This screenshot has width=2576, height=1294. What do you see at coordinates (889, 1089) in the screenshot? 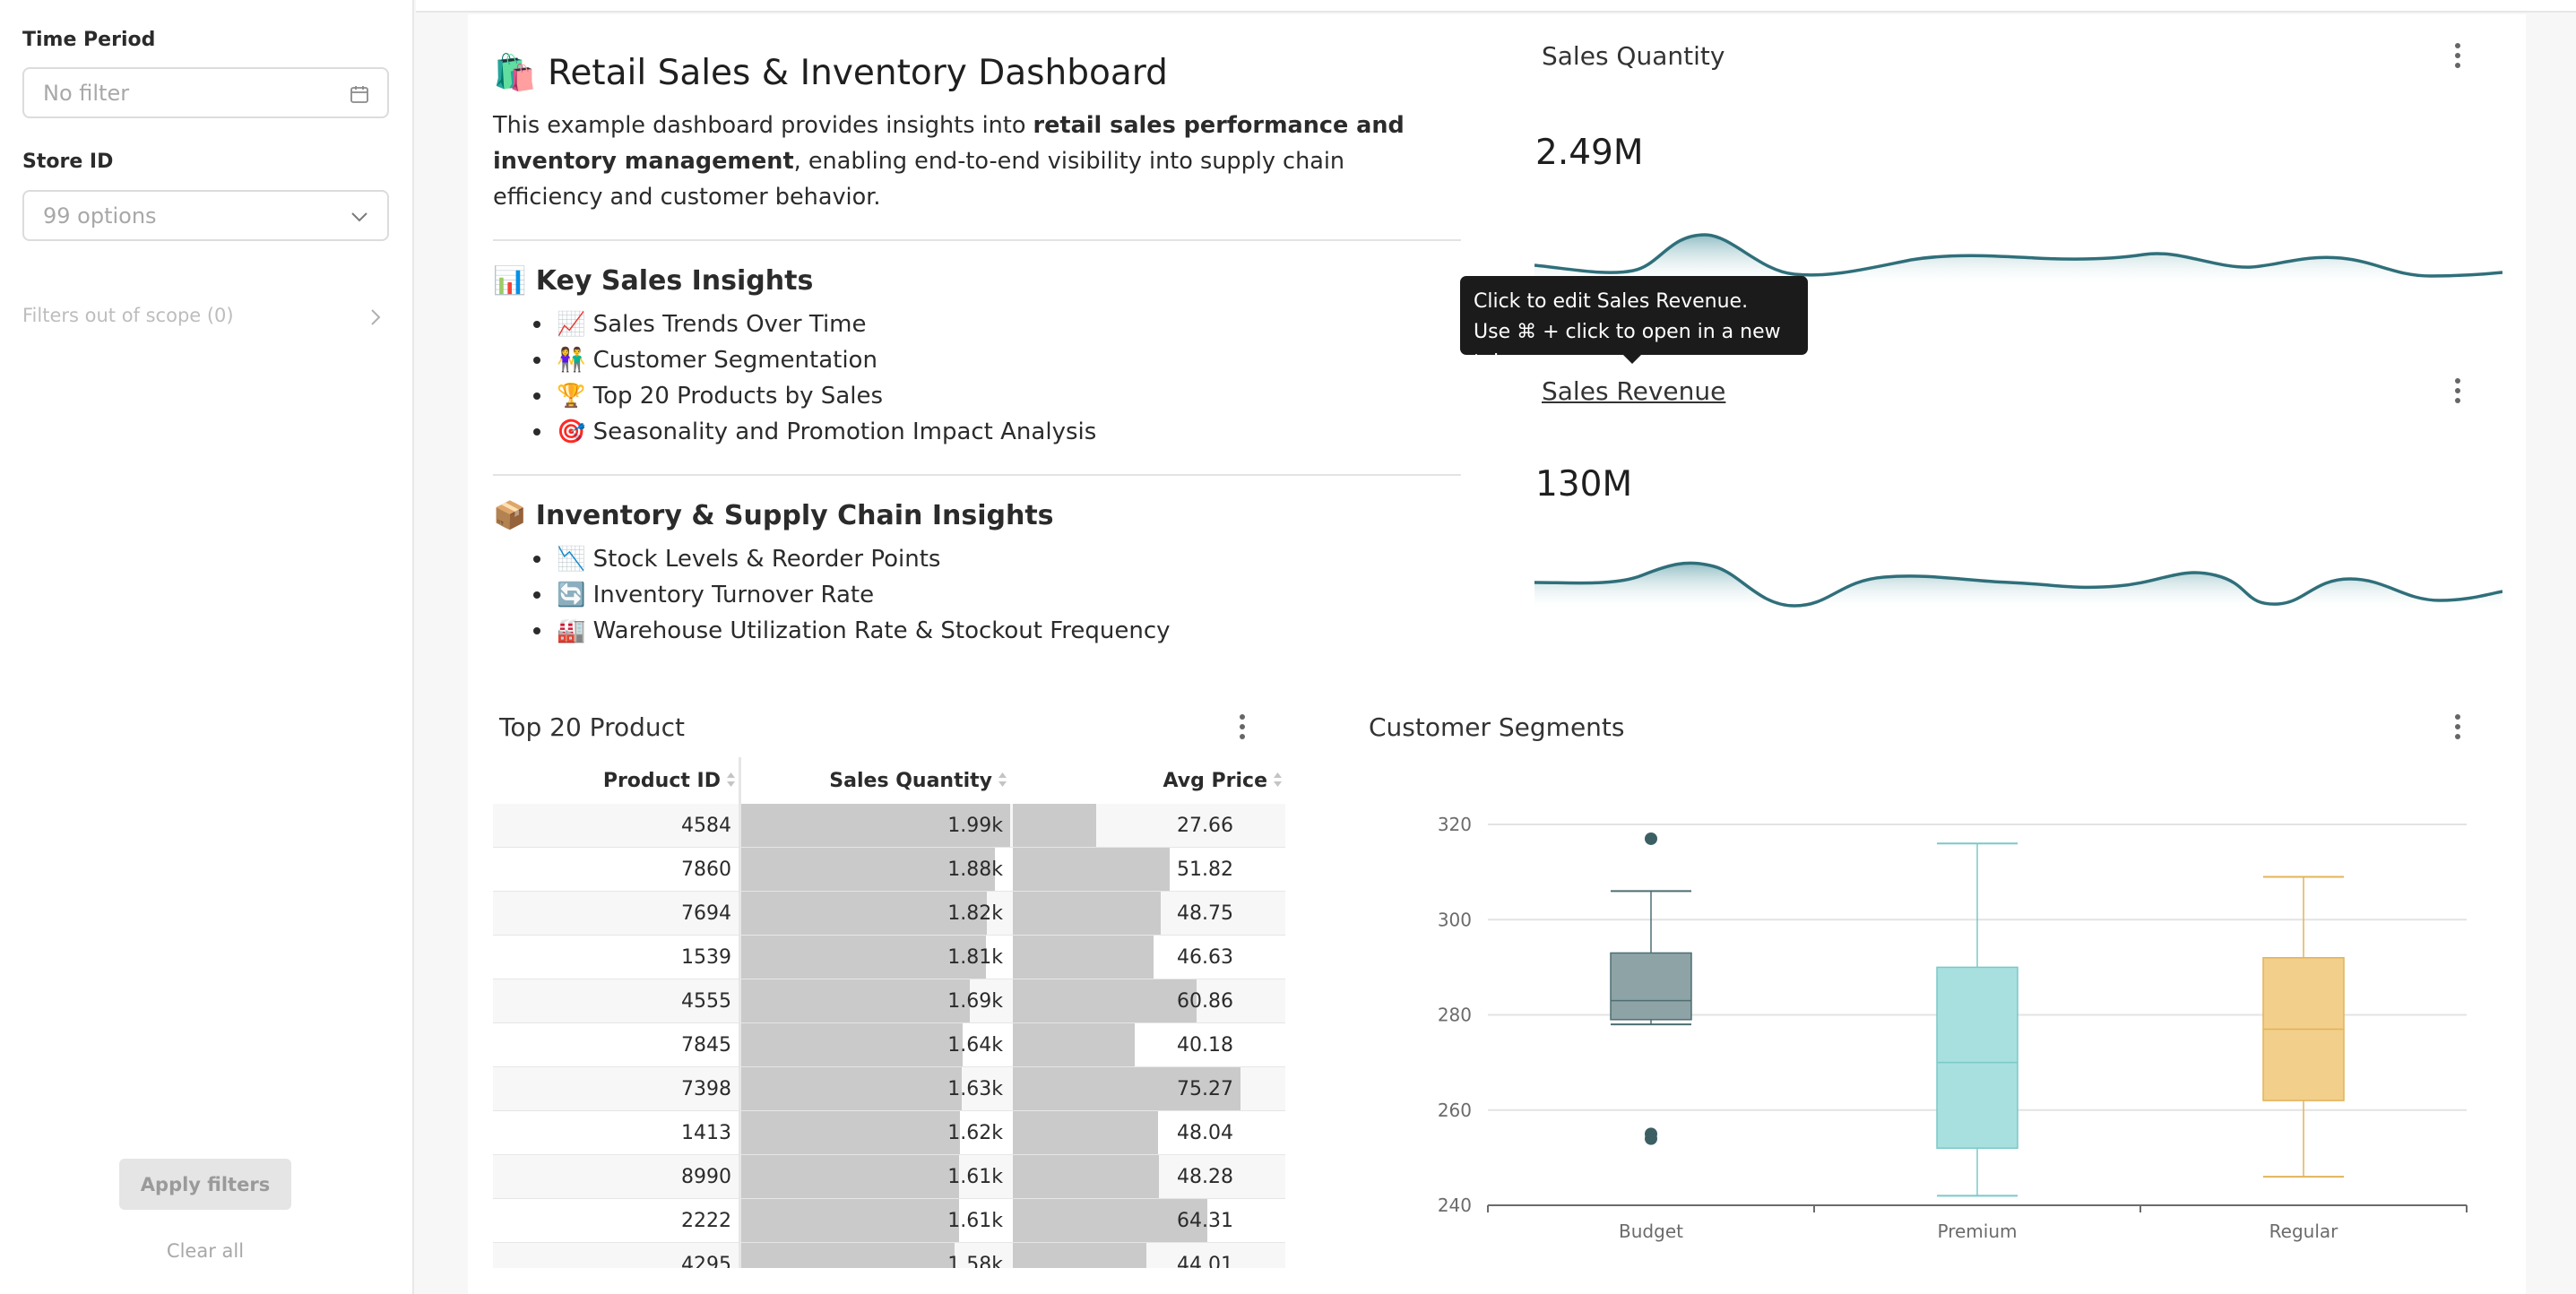
I see `table-row: 7398 1.63k 75.27` at bounding box center [889, 1089].